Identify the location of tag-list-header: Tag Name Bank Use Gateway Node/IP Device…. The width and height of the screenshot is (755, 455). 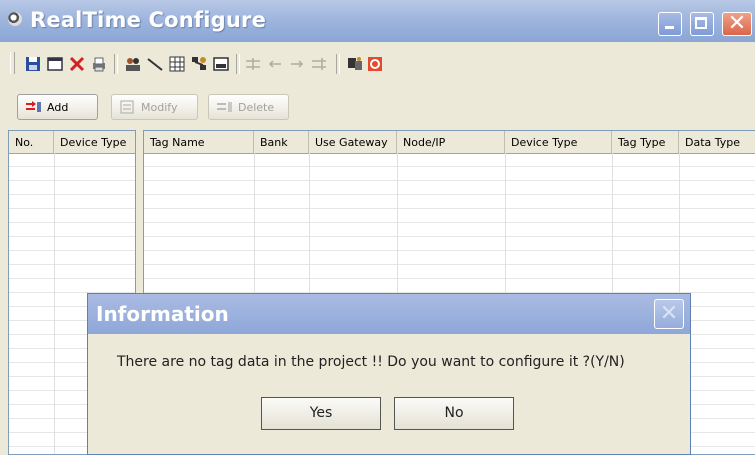
(449, 142).